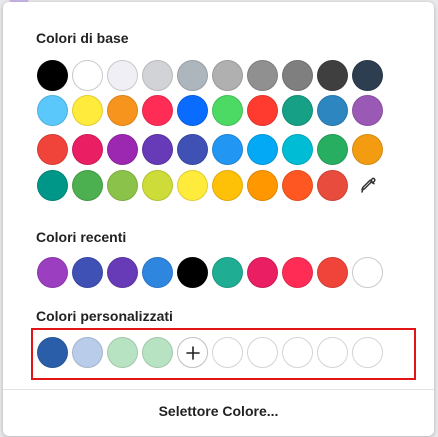 The image size is (438, 437). What do you see at coordinates (81, 237) in the screenshot?
I see `recent-colors-title: Colori recenti` at bounding box center [81, 237].